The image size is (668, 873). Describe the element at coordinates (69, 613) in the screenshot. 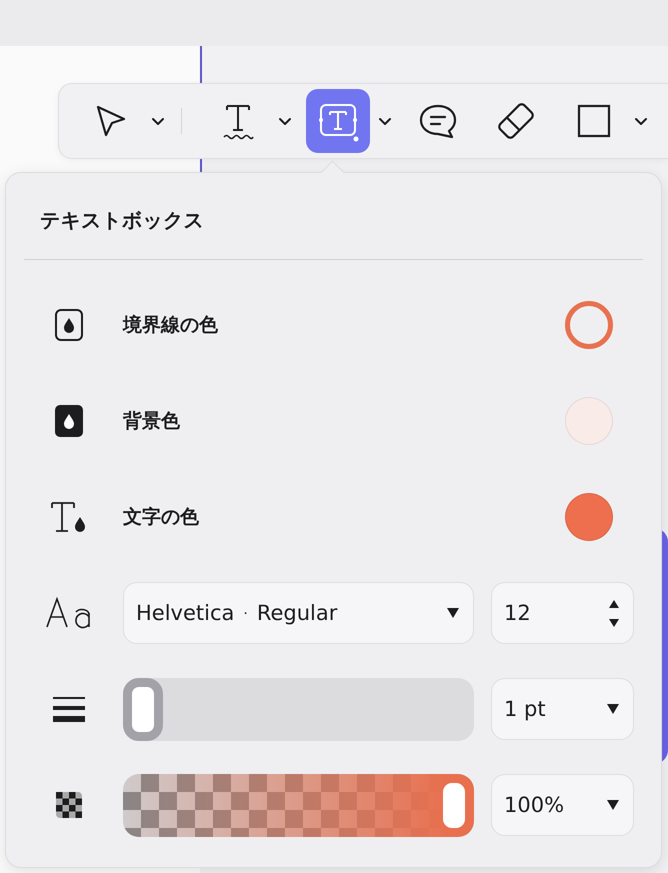

I see `font-icon` at that location.